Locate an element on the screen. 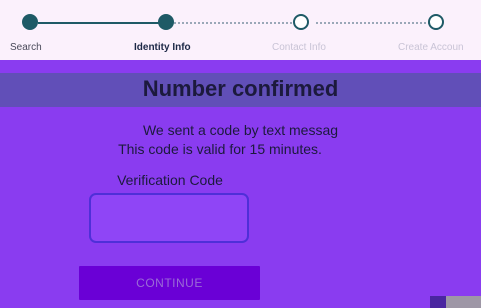 This screenshot has width=481, height=308. continue-button: CONTINUE is located at coordinates (169, 283).